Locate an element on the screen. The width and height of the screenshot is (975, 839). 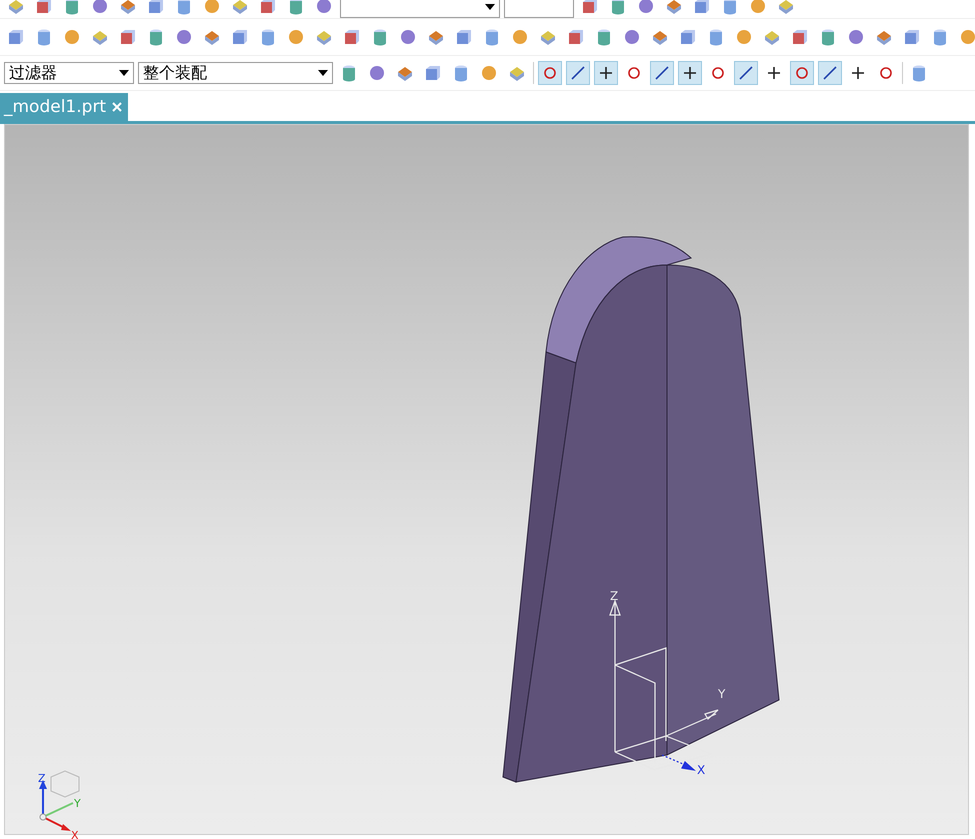
input-field is located at coordinates (539, 9).